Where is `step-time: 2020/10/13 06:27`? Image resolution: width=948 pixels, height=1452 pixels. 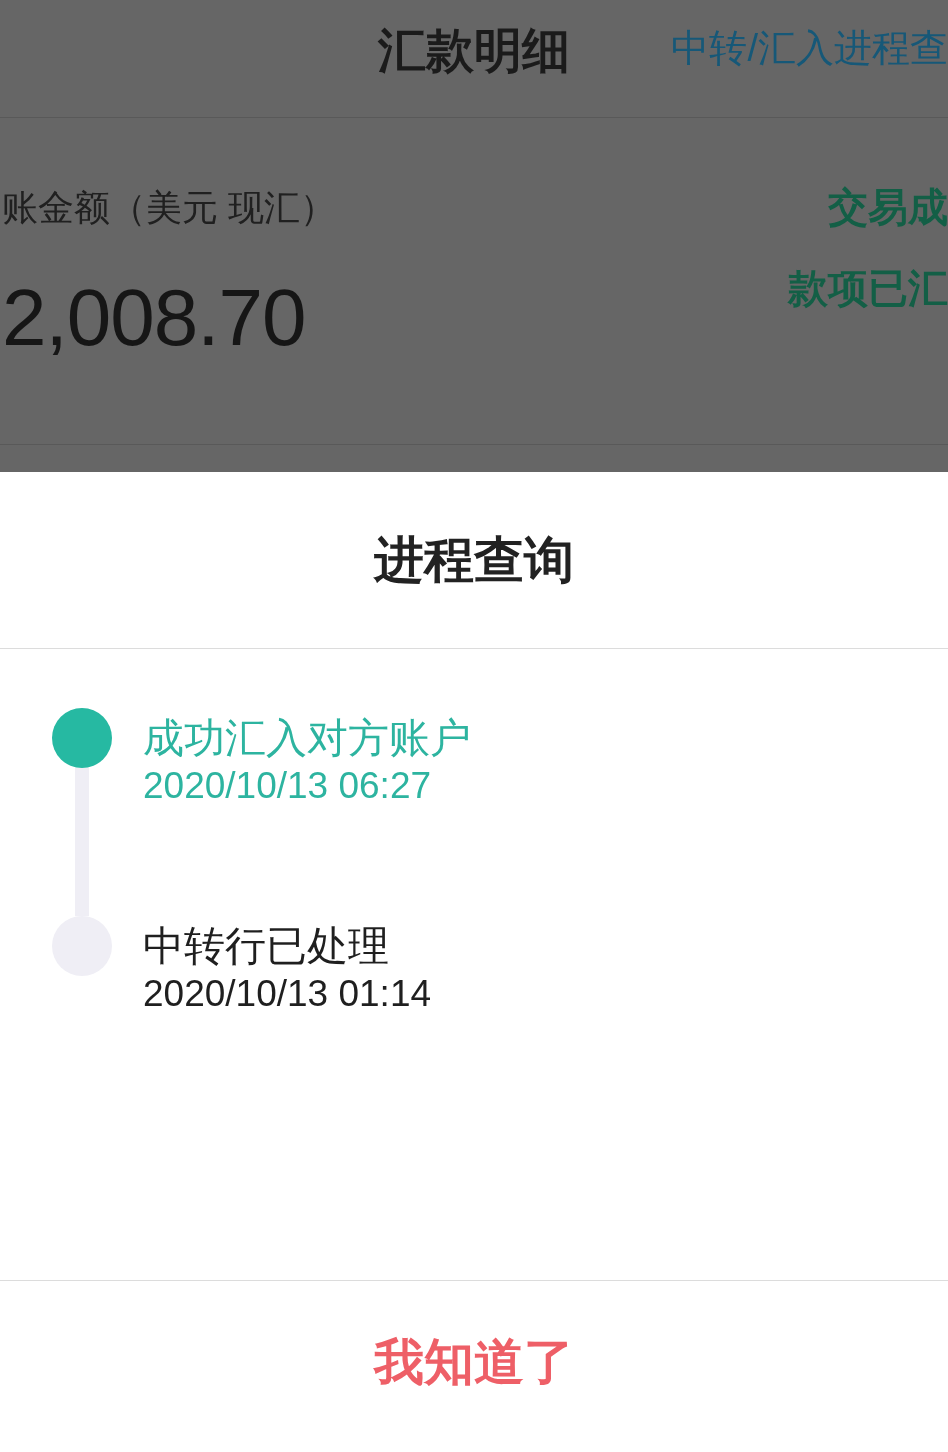
step-time: 2020/10/13 06:27 is located at coordinates (288, 786).